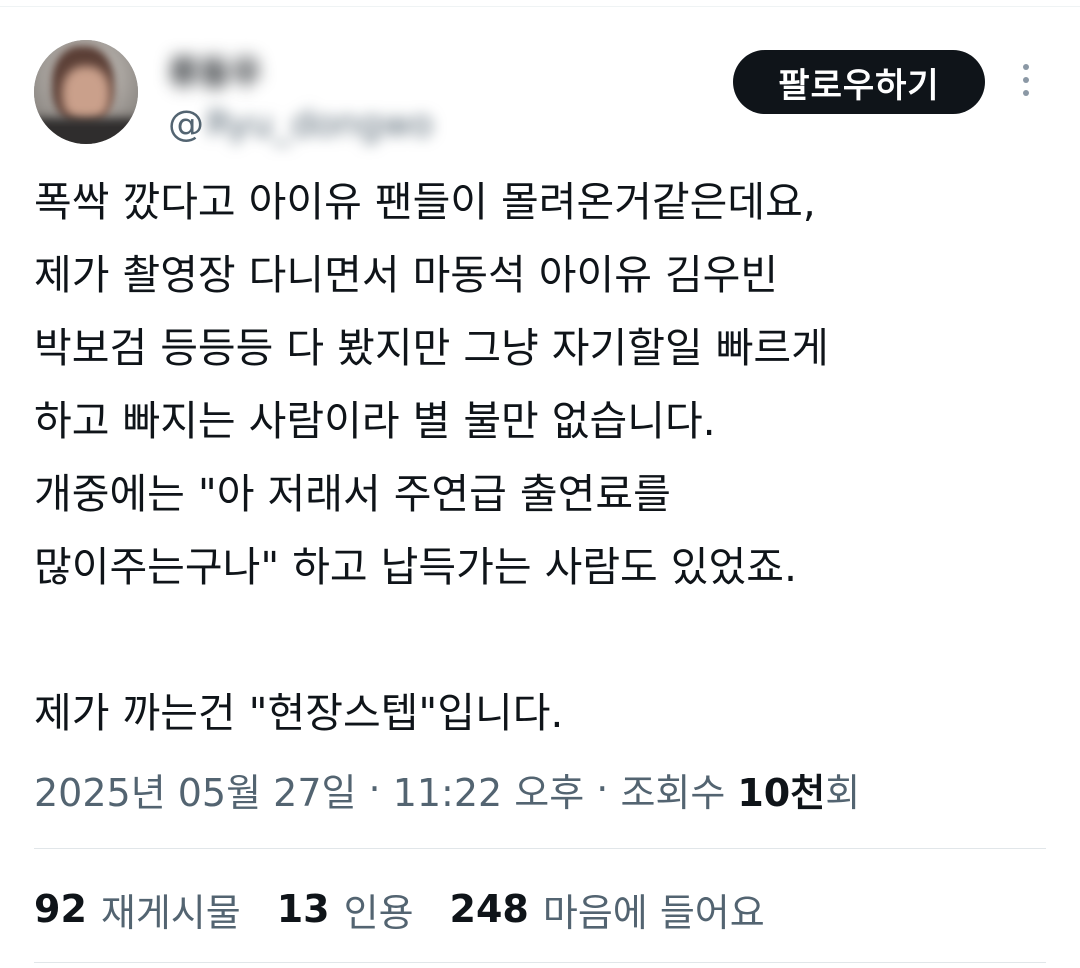  Describe the element at coordinates (375, 421) in the screenshot. I see `tweet-line: 하고 빠지는 사람이라 별 불만 없습니다.` at that location.